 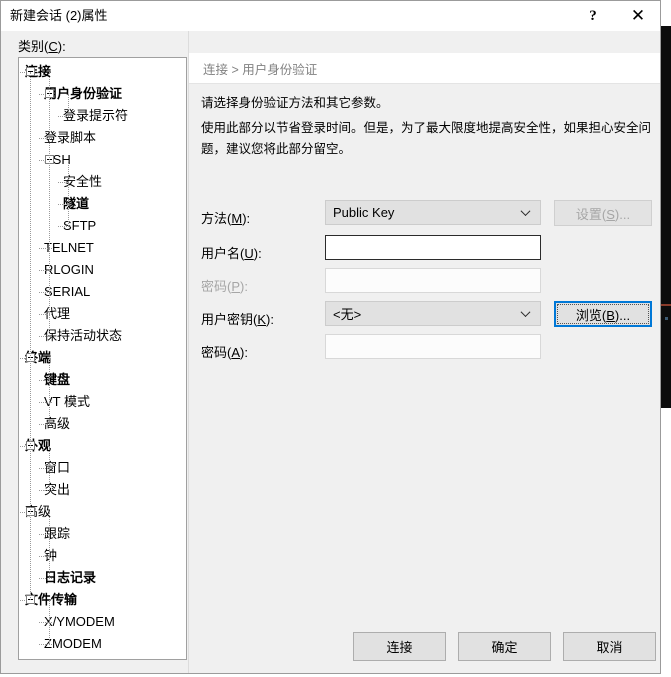 I want to click on category-label: 类别(C):, so click(x=42, y=45).